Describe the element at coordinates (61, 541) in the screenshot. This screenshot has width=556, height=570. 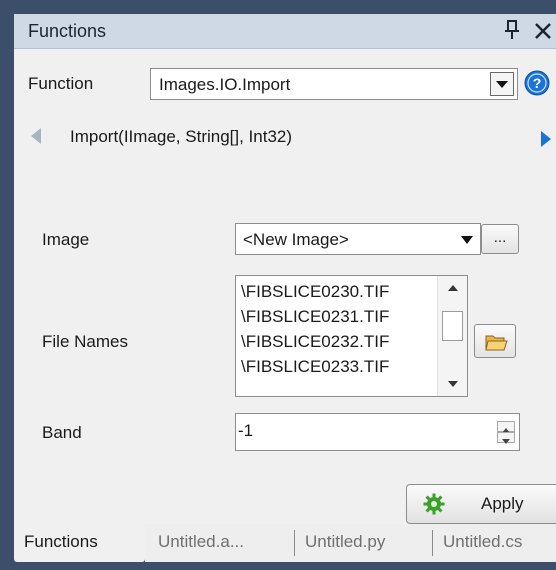
I see `tab-label: Functions` at that location.